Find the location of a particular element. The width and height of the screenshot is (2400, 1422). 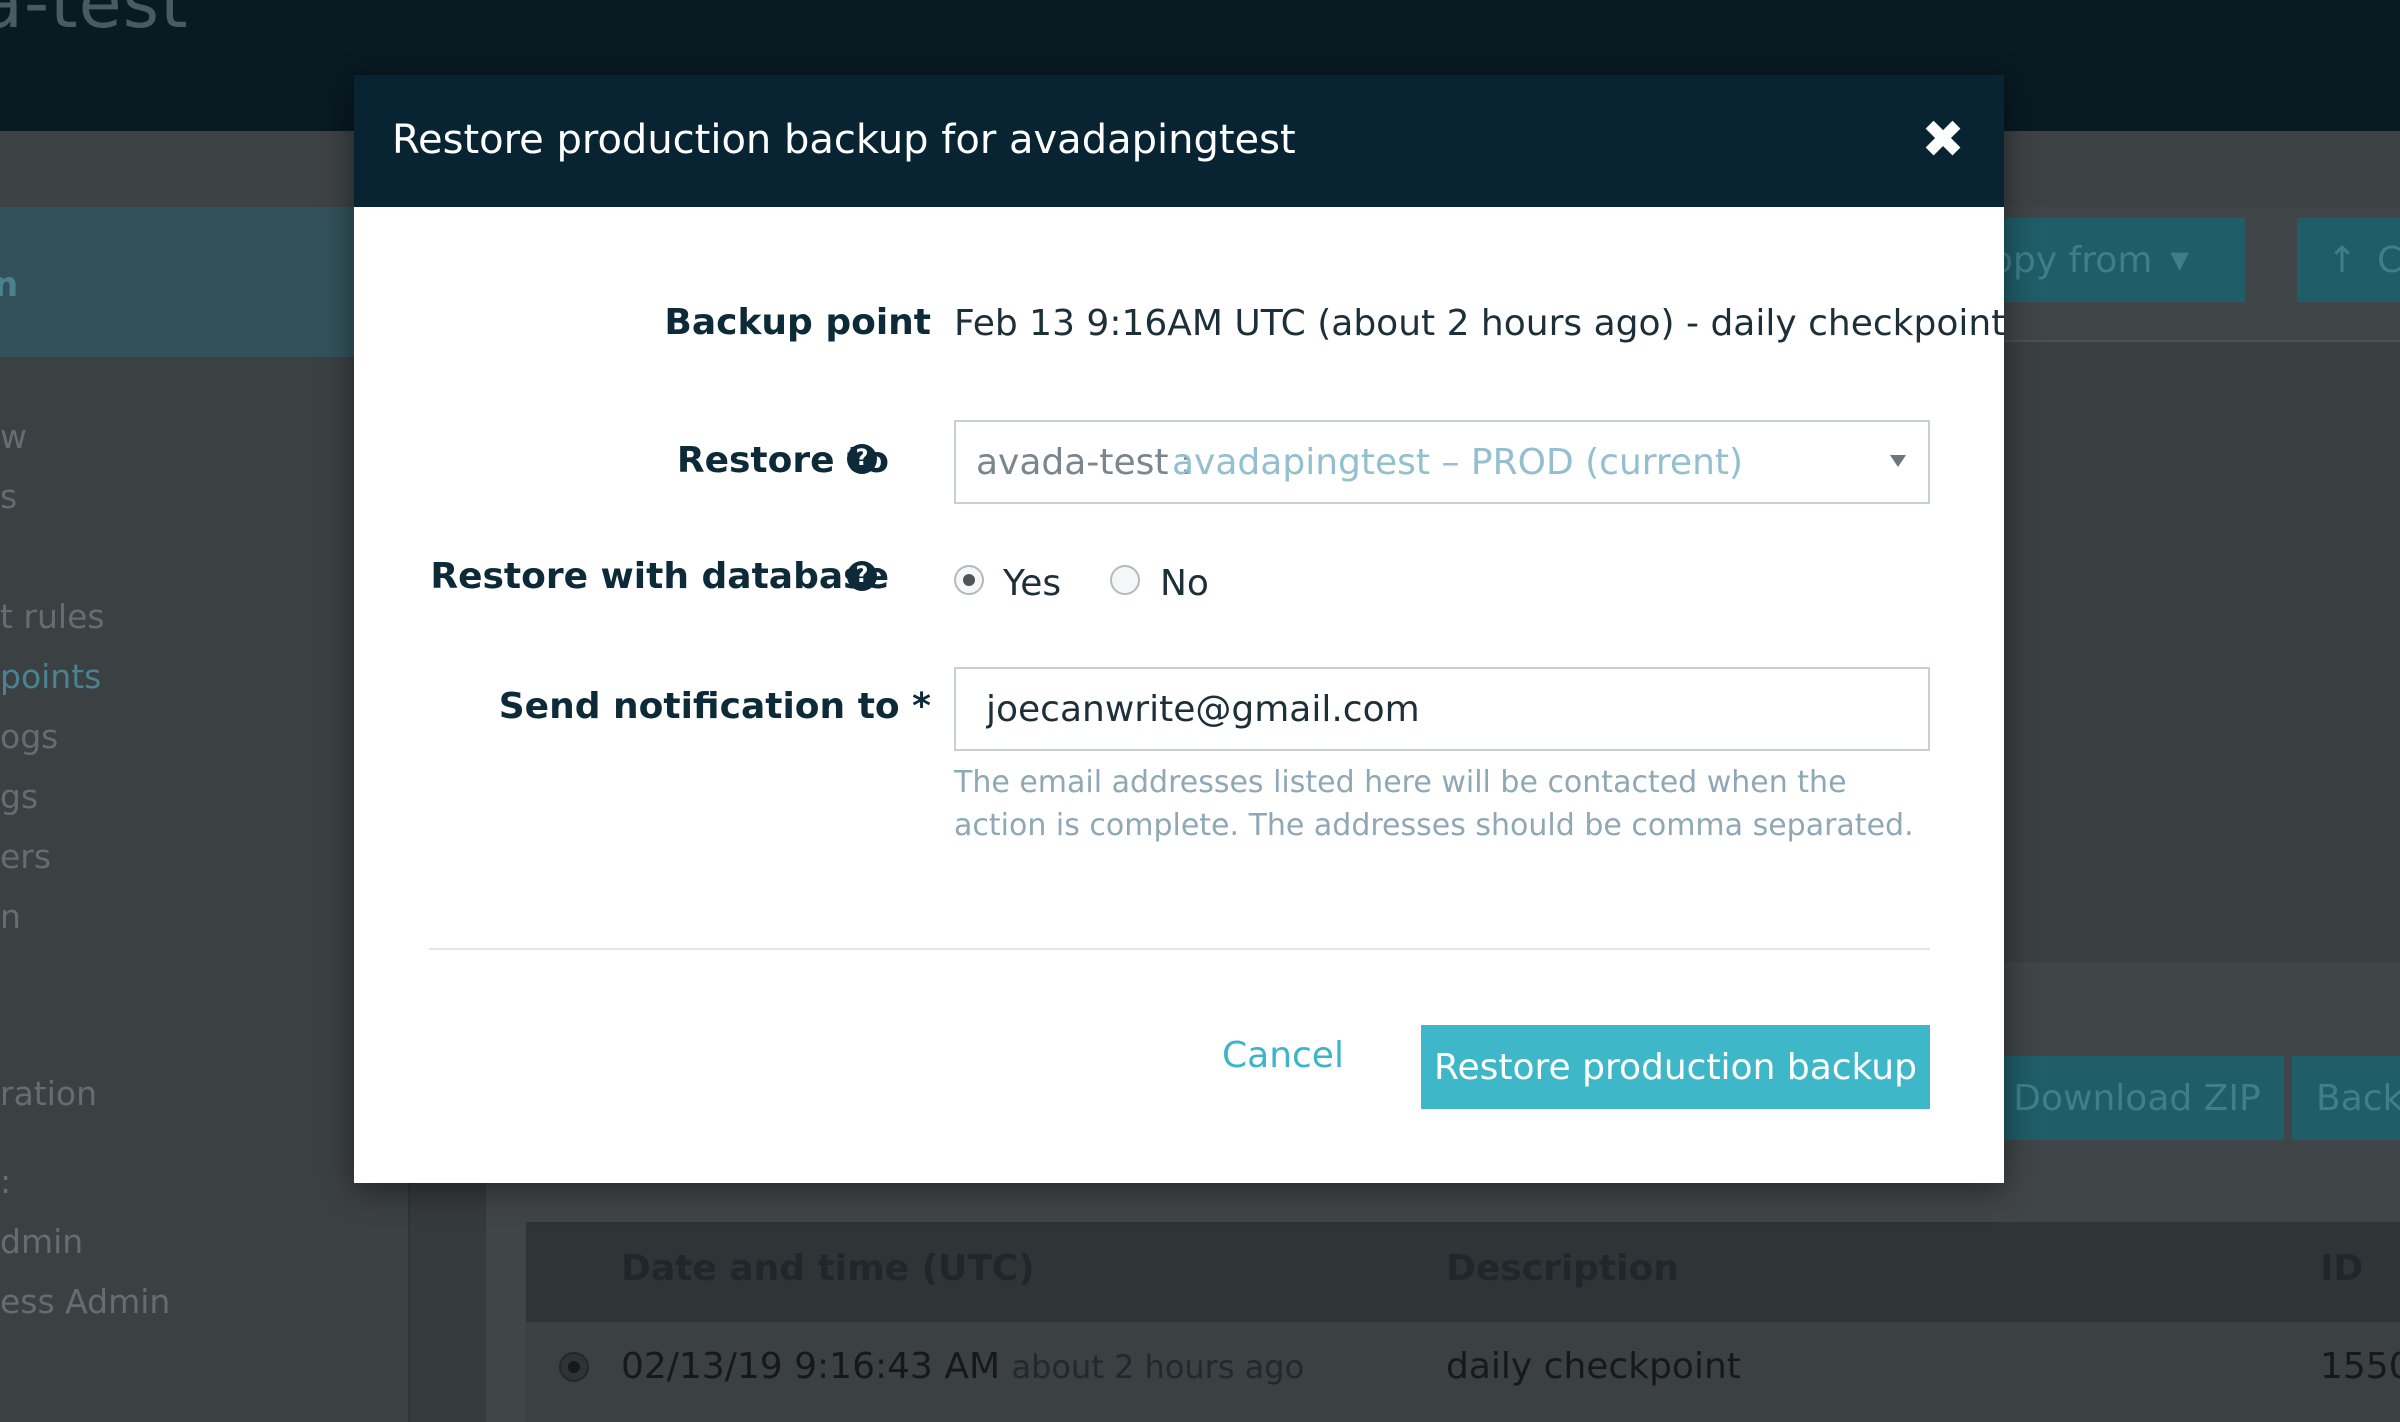

sidebar-item: ration is located at coordinates (48, 1093).